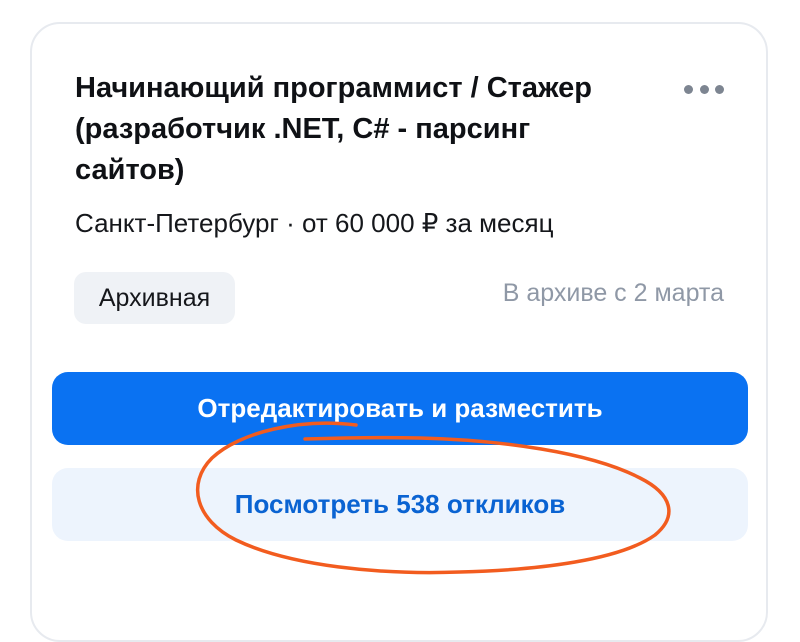 The image size is (800, 642). What do you see at coordinates (613, 293) in the screenshot?
I see `archived-date: В архиве с 2 марта` at bounding box center [613, 293].